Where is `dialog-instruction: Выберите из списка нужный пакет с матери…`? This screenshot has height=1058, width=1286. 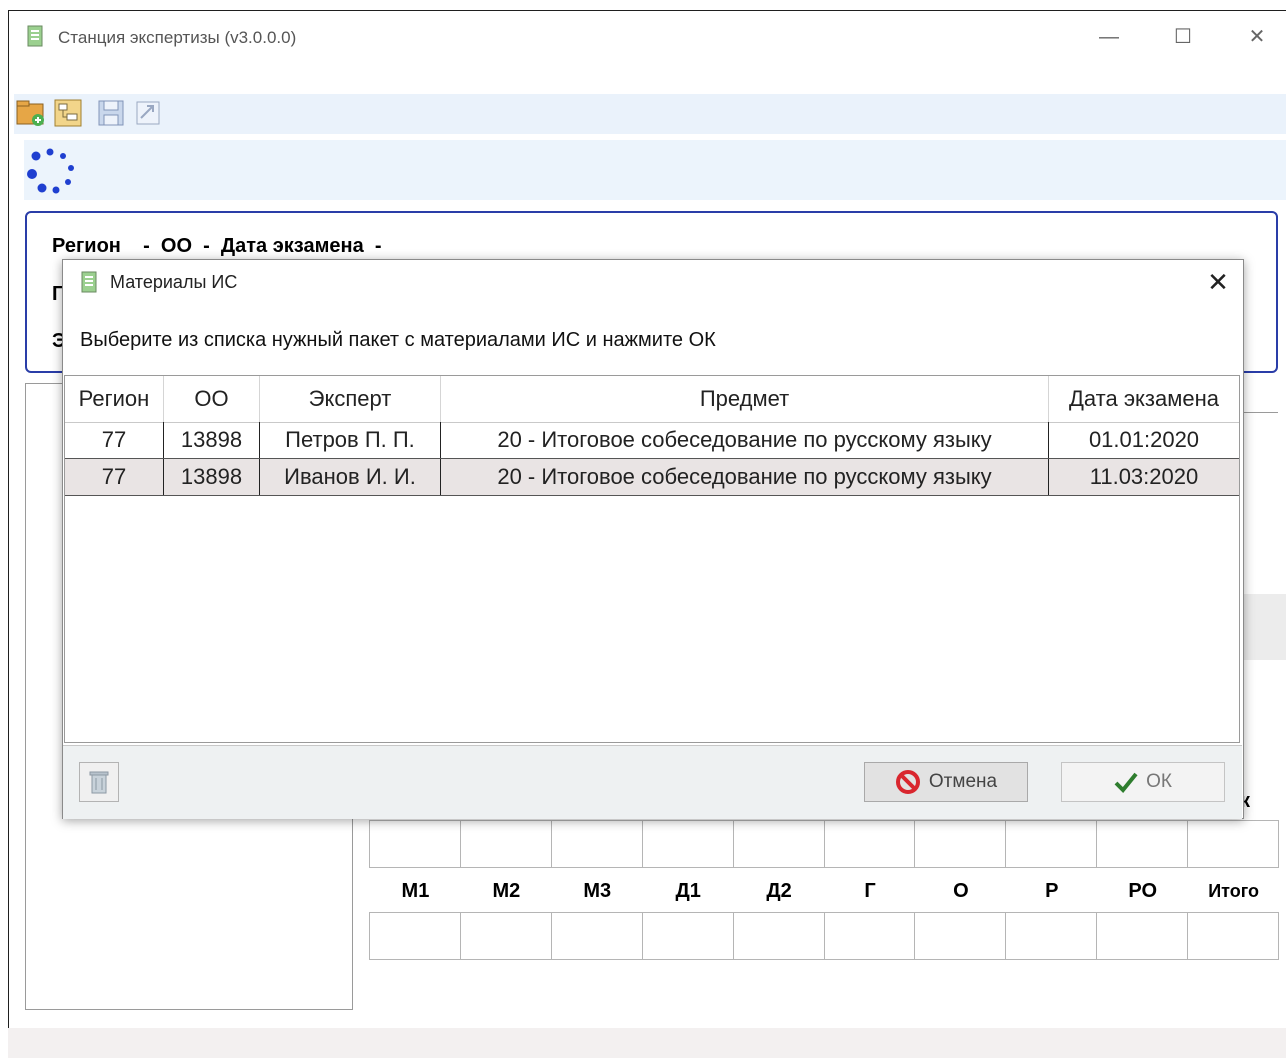 dialog-instruction: Выберите из списка нужный пакет с матери… is located at coordinates (398, 340).